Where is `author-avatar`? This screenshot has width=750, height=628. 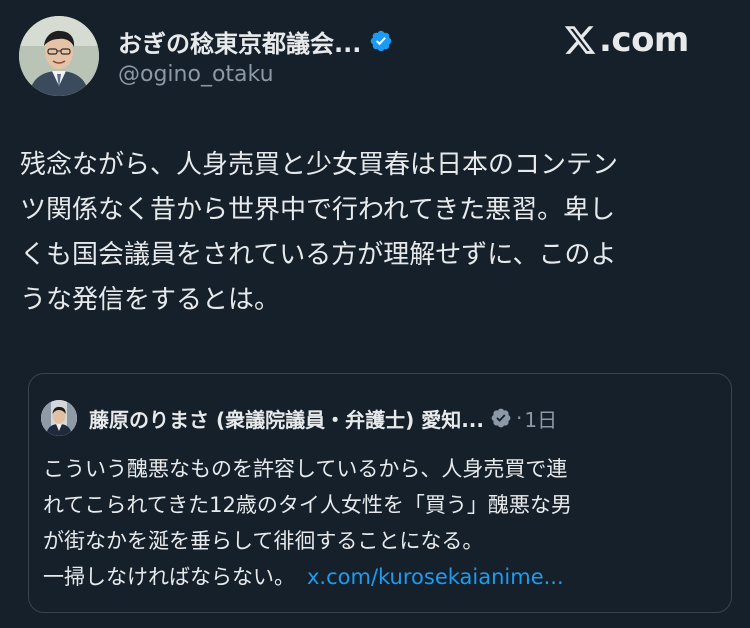 author-avatar is located at coordinates (59, 56).